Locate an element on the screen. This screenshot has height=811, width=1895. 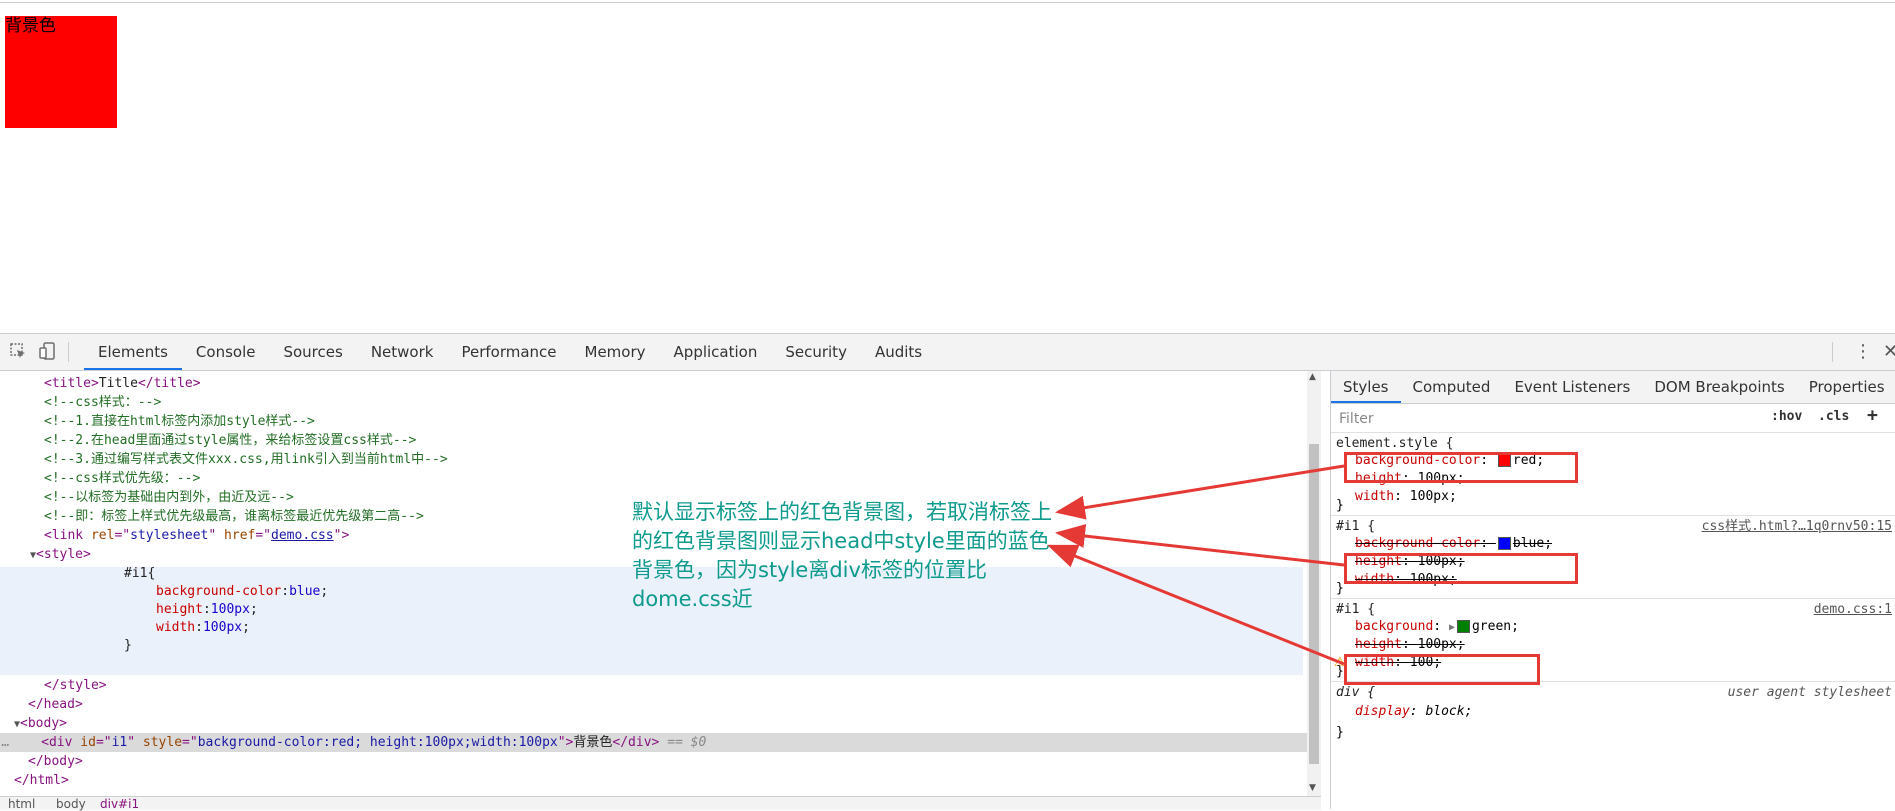
rule-selector: element.style { is located at coordinates (1395, 443).